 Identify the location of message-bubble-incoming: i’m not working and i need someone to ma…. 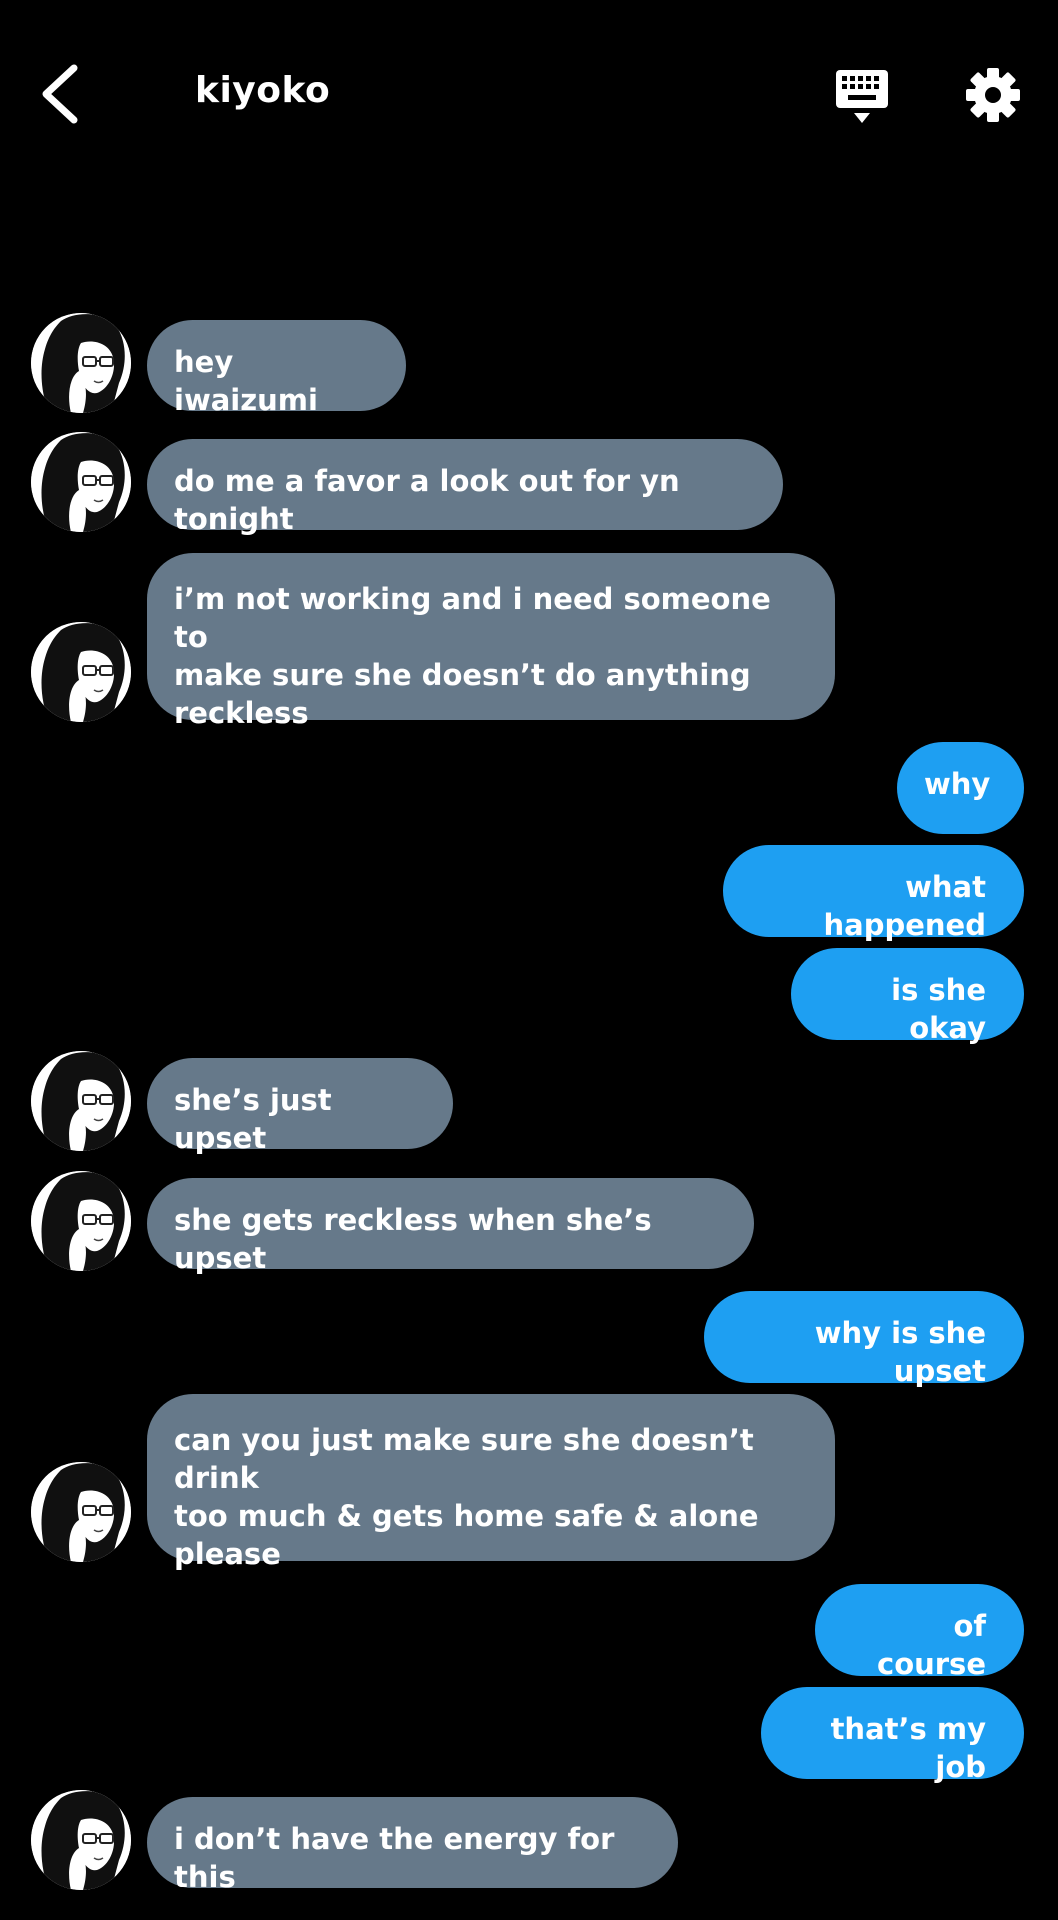
(491, 641).